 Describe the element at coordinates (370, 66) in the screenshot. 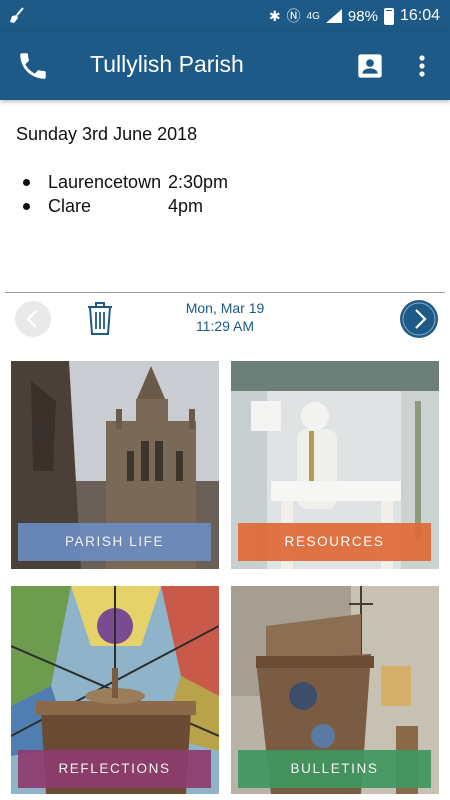

I see `contact-card-icon` at that location.